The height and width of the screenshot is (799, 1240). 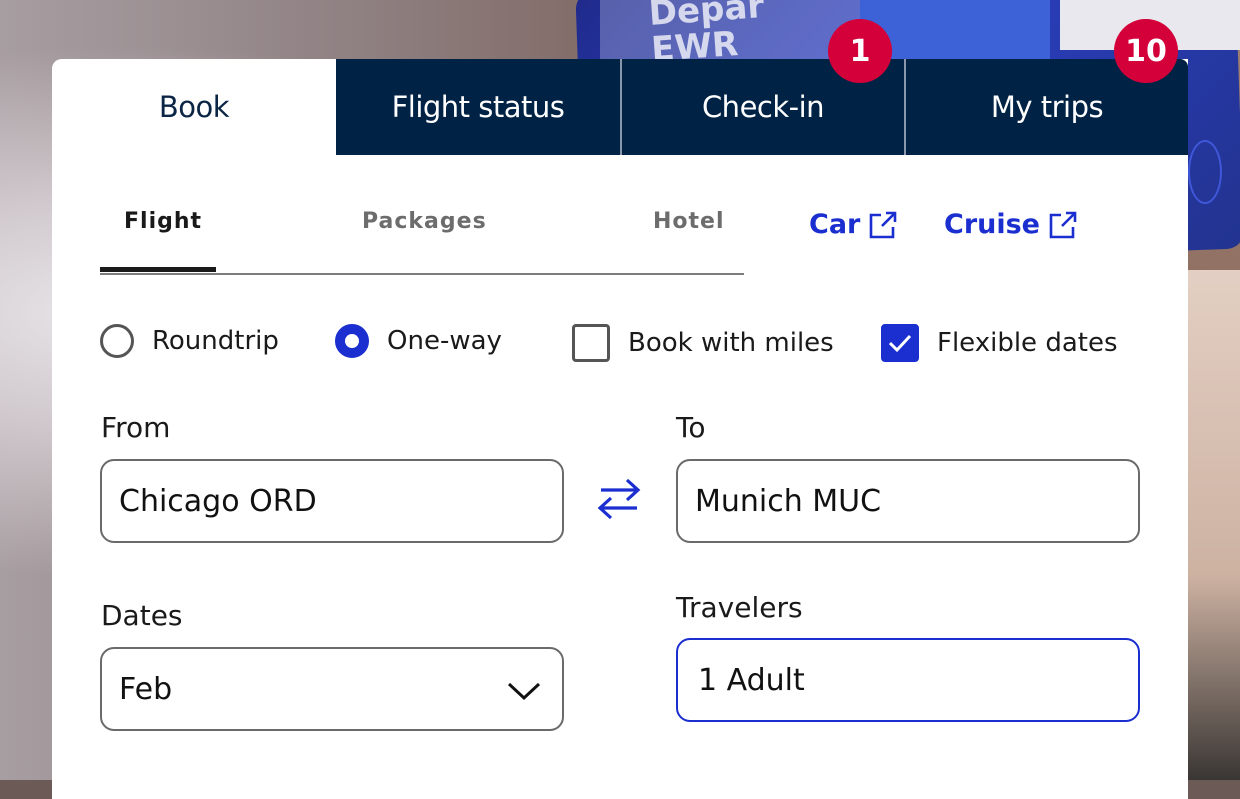 What do you see at coordinates (992, 224) in the screenshot?
I see `cruise-link-label: Cruise` at bounding box center [992, 224].